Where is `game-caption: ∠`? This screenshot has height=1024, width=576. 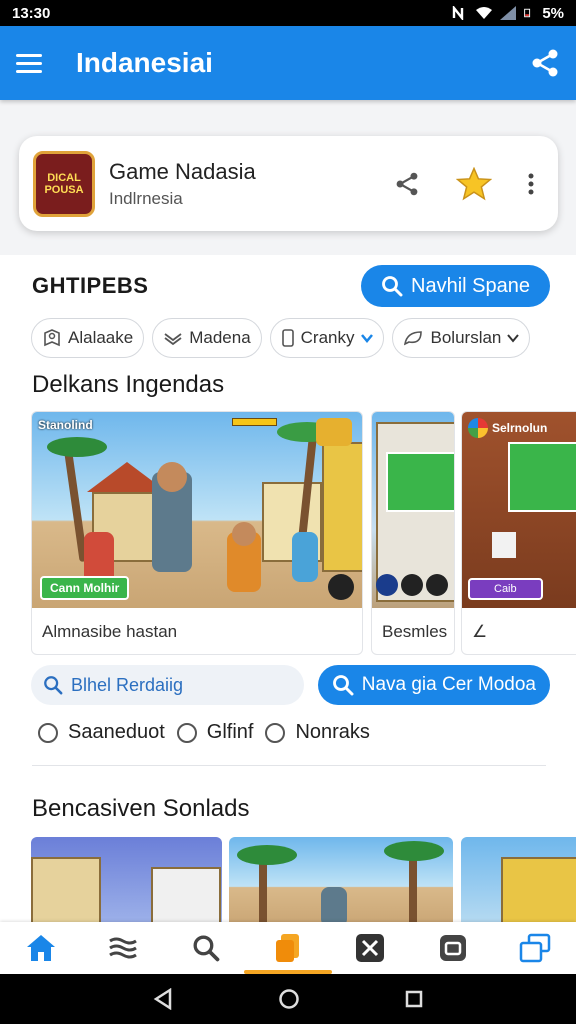 game-caption: ∠ is located at coordinates (480, 631).